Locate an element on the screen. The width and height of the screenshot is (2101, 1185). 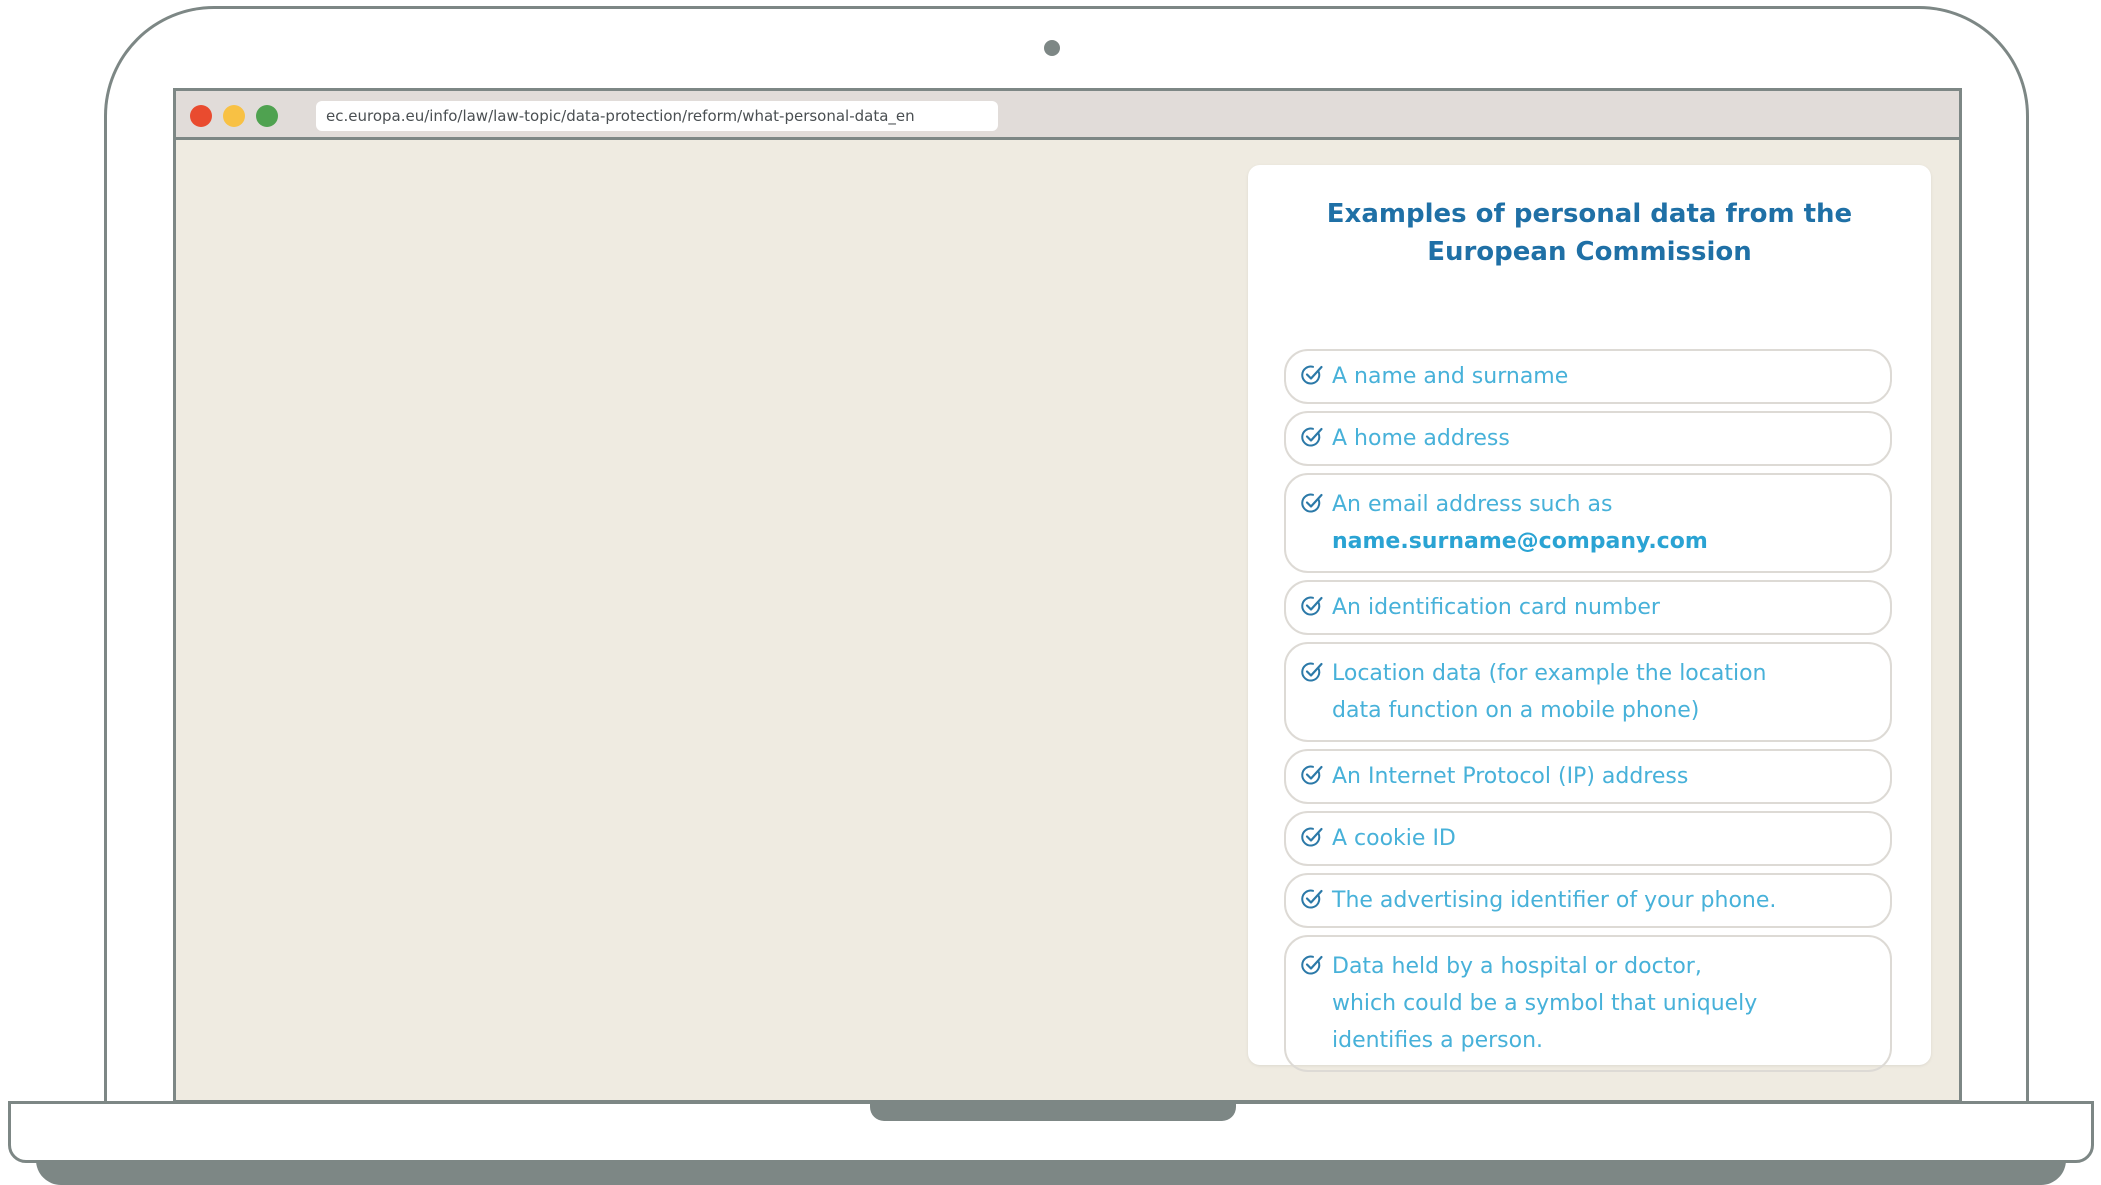
laptop-hinge-notch is located at coordinates (1053, 1111).